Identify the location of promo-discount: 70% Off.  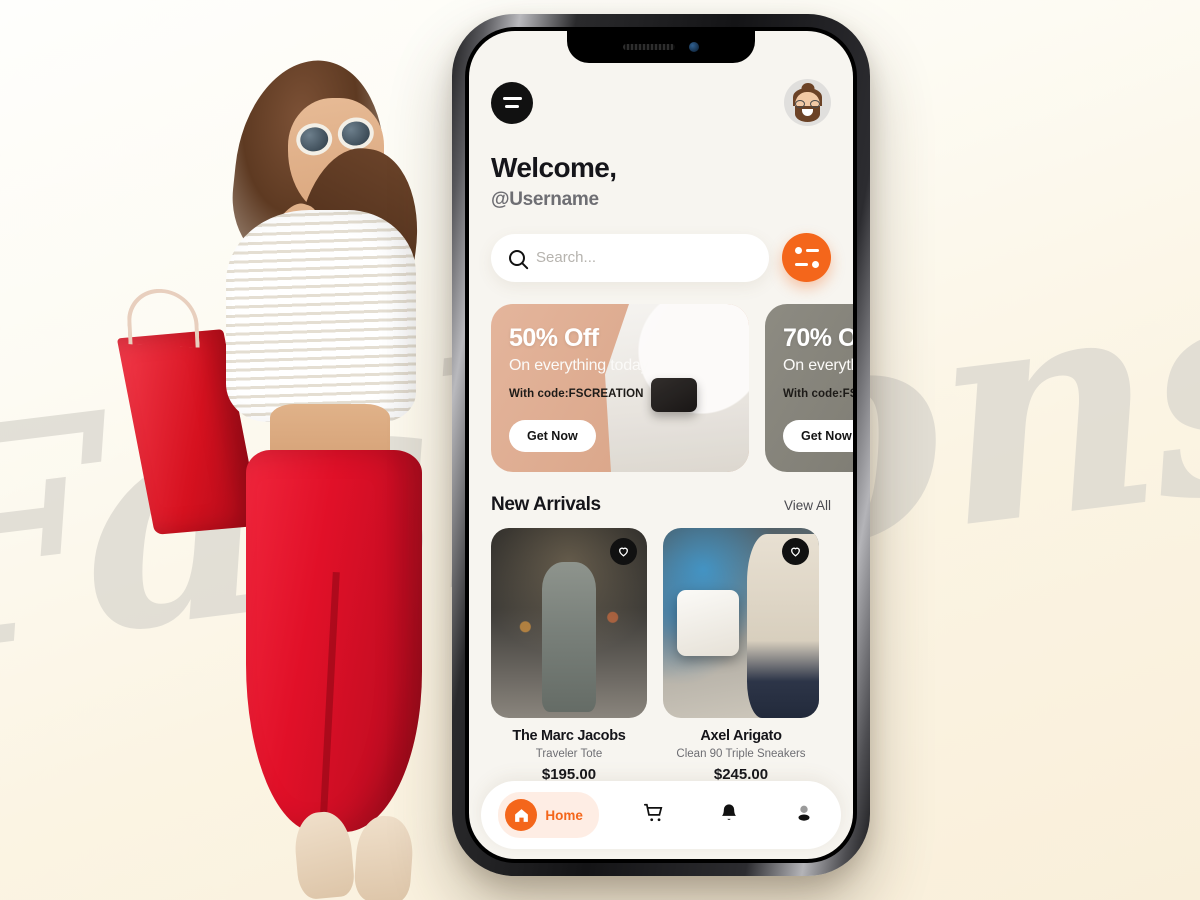
(818, 338).